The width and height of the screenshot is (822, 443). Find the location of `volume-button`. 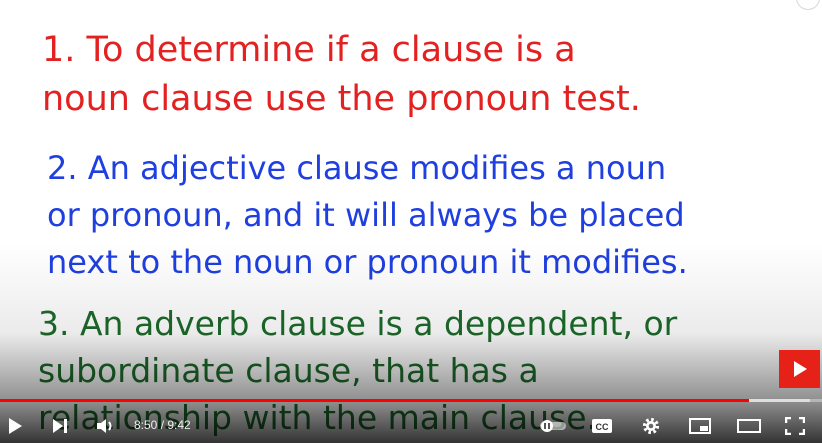

volume-button is located at coordinates (106, 425).